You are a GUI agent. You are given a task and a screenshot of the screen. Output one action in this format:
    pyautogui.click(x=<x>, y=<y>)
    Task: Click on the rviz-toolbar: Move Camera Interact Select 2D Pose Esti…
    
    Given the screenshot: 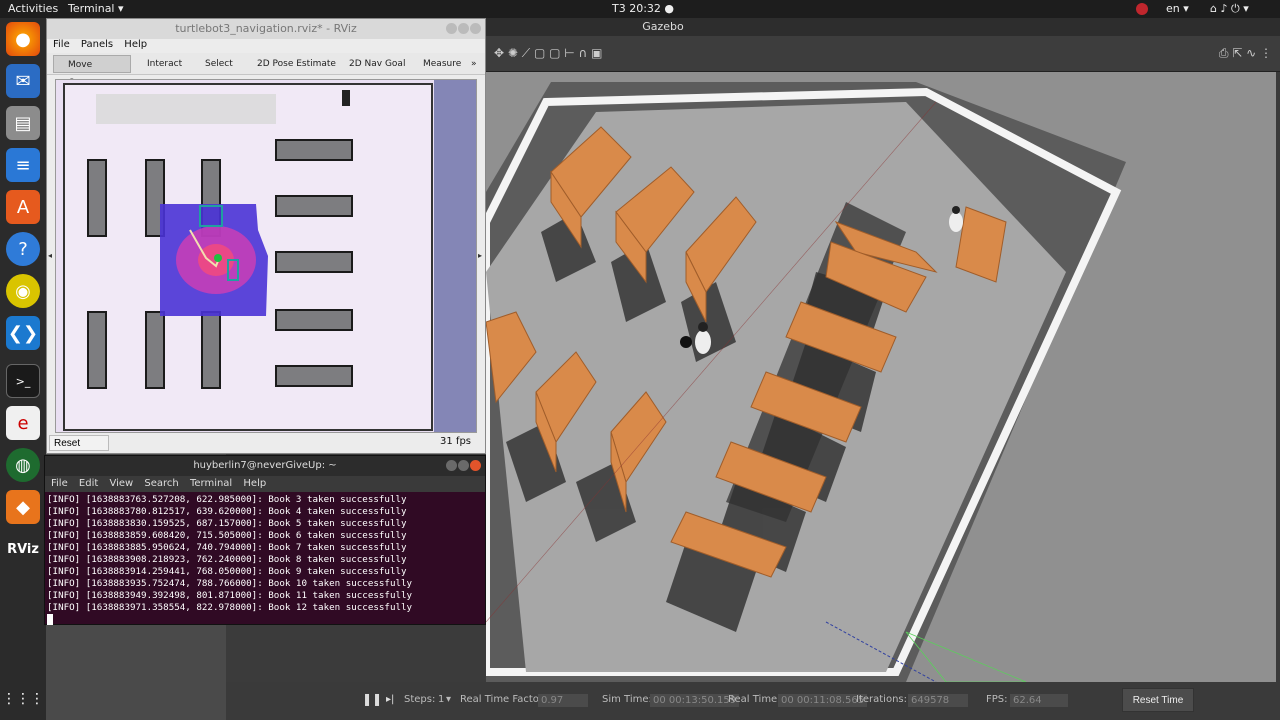 What is the action you would take?
    pyautogui.click(x=266, y=70)
    